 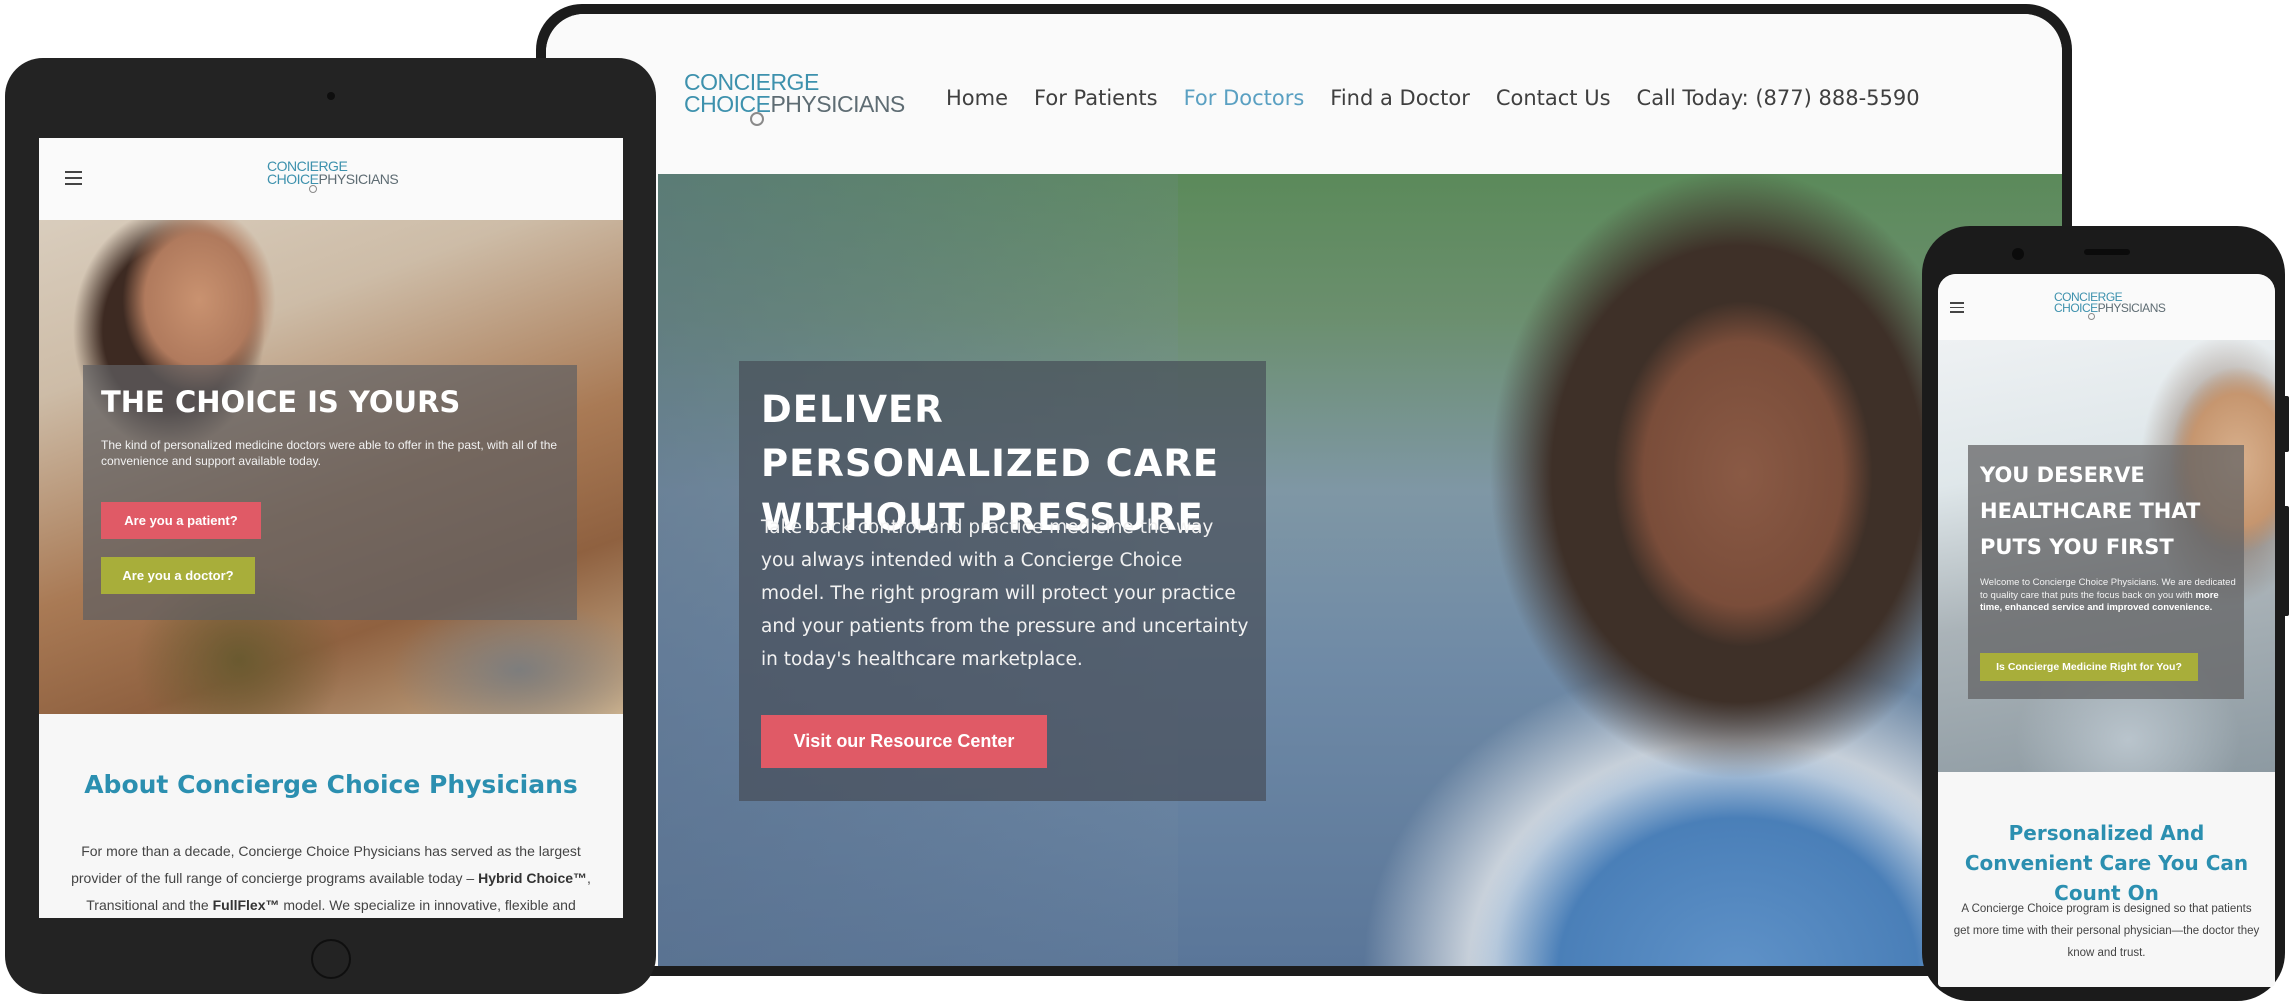 I want to click on hybrid-choice-bold: Hybrid Choice™, so click(x=533, y=878).